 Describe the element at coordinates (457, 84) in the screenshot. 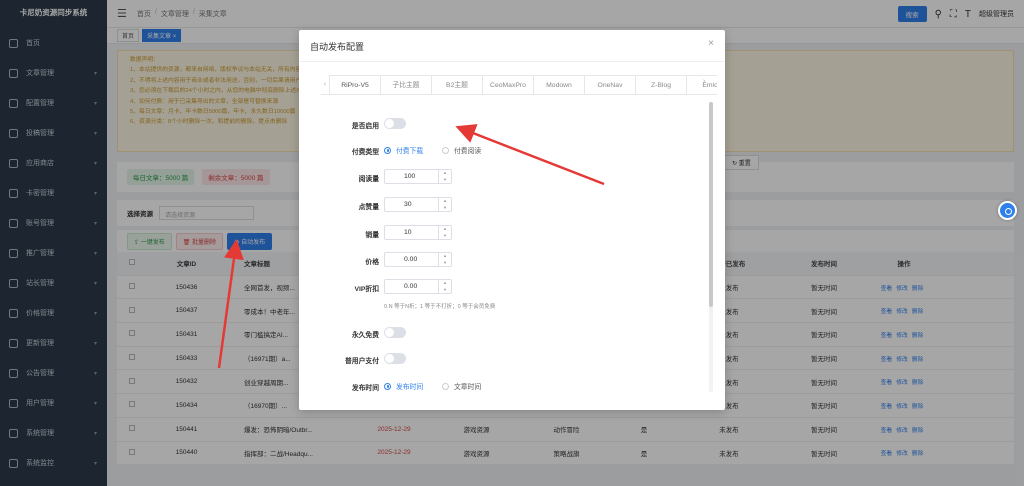

I see `theme-tab: B2主题` at that location.